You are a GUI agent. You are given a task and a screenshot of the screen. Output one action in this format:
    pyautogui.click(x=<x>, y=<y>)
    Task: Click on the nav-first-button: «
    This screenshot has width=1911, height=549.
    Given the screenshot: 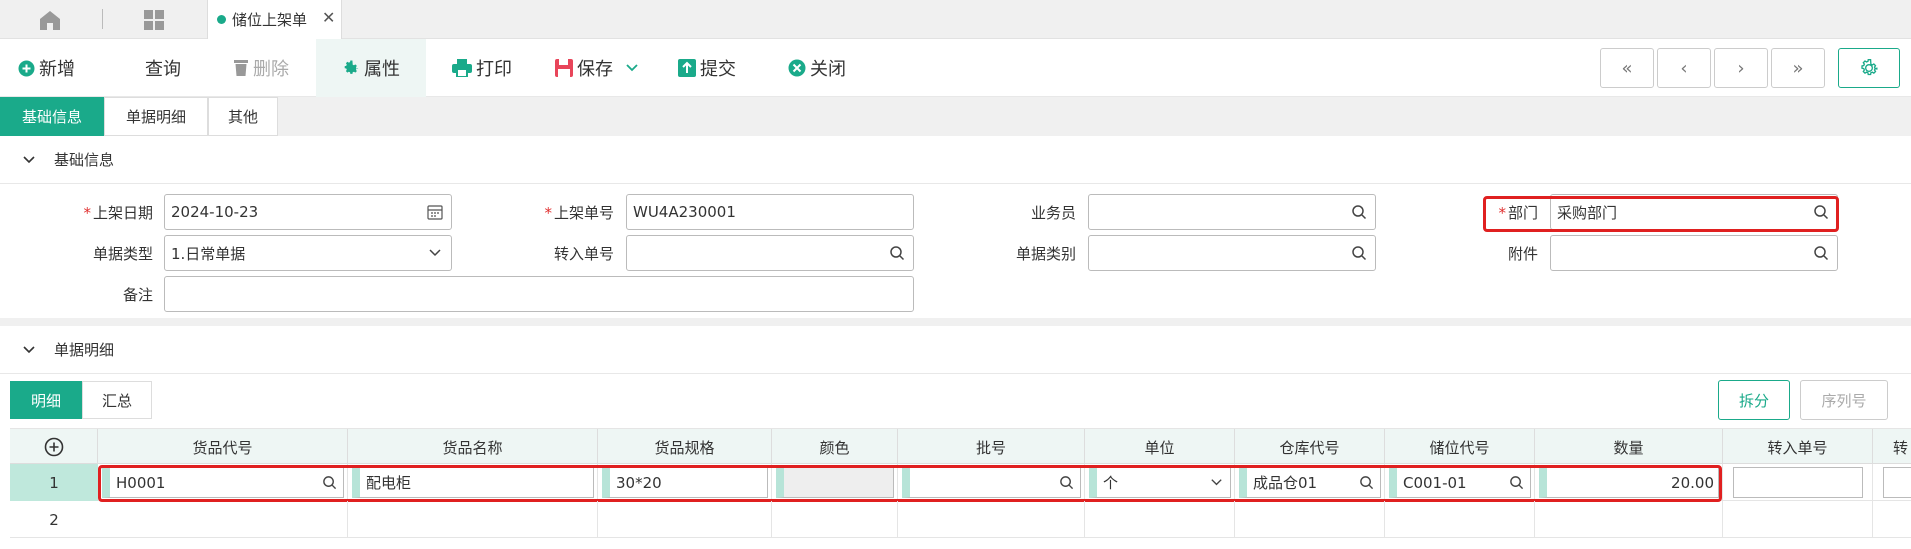 What is the action you would take?
    pyautogui.click(x=1627, y=68)
    